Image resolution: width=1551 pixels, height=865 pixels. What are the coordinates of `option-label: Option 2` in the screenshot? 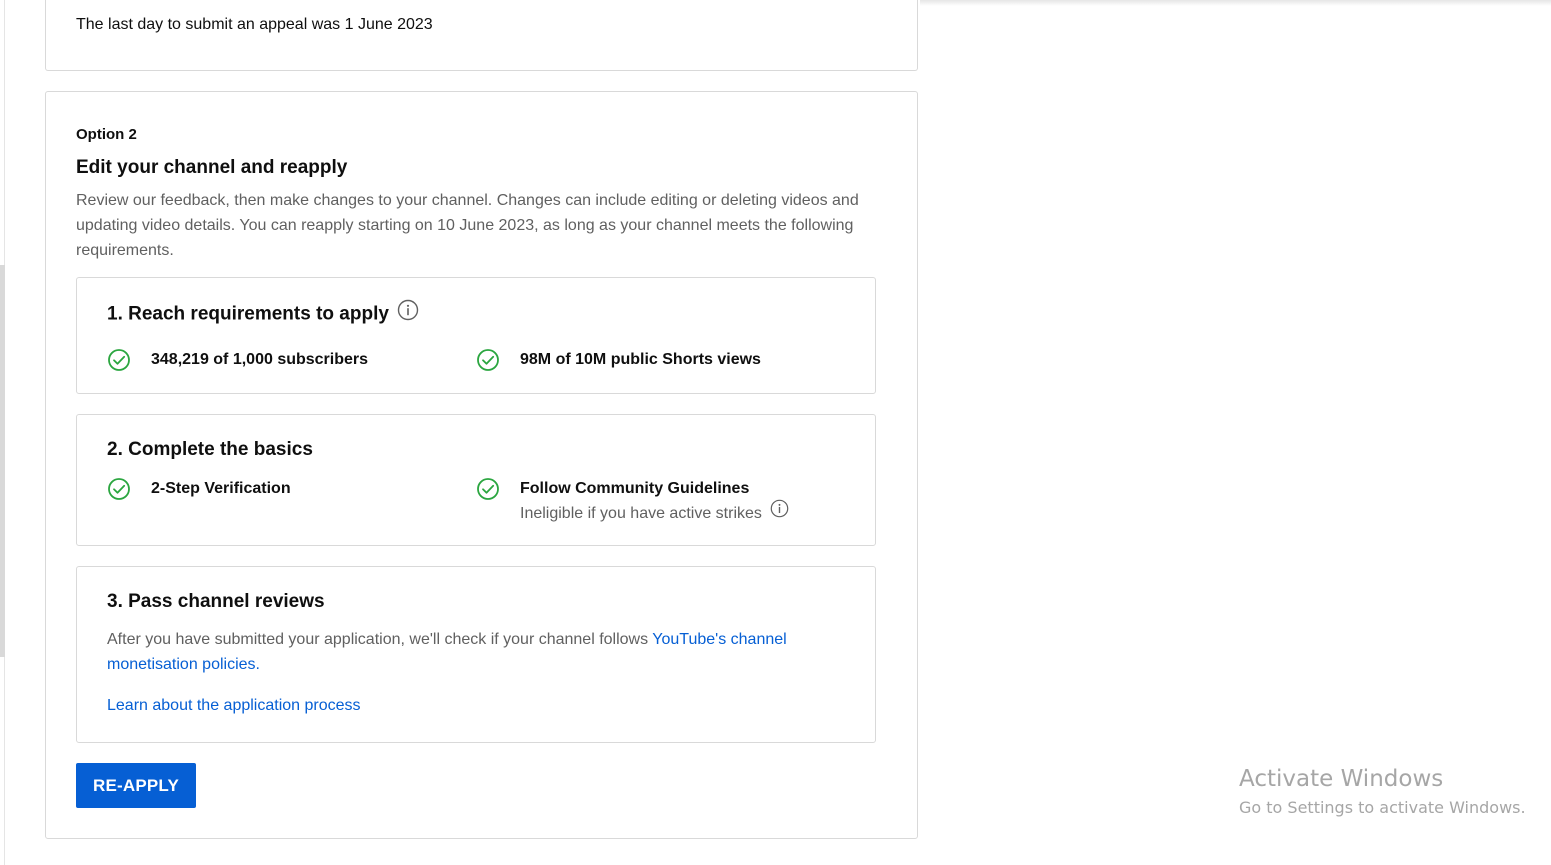 It's located at (106, 134).